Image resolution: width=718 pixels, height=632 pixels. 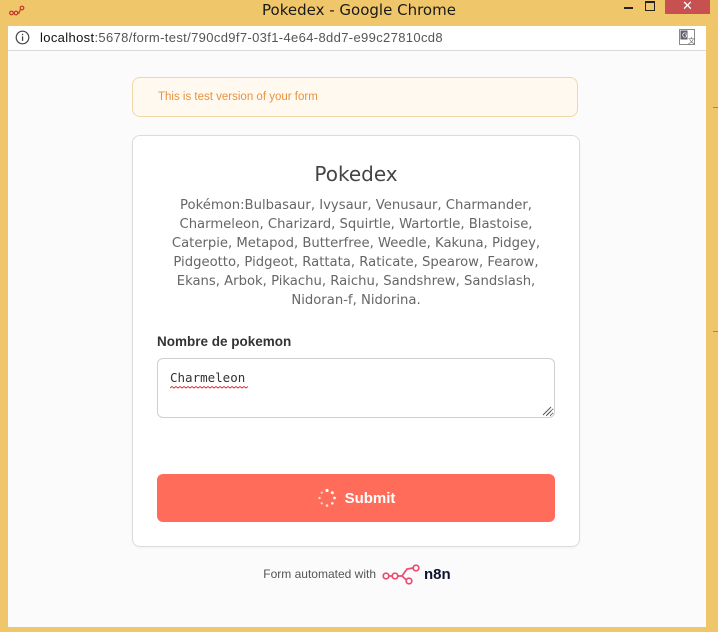 I want to click on svg-text: G, so click(x=684, y=36).